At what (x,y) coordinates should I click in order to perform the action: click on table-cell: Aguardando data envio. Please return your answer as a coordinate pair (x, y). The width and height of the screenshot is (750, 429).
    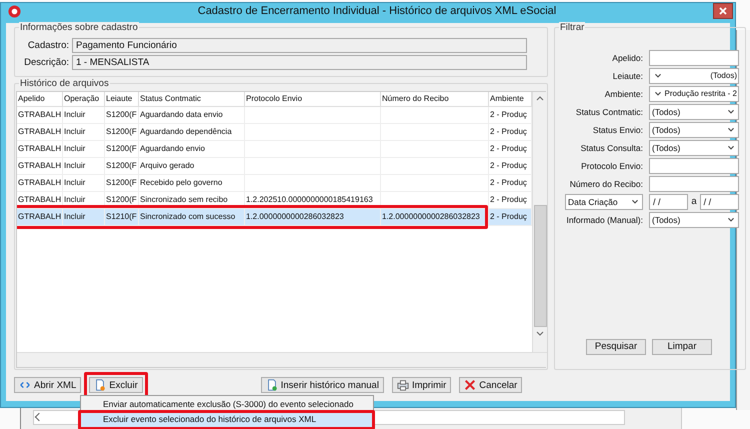
    Looking at the image, I should click on (181, 114).